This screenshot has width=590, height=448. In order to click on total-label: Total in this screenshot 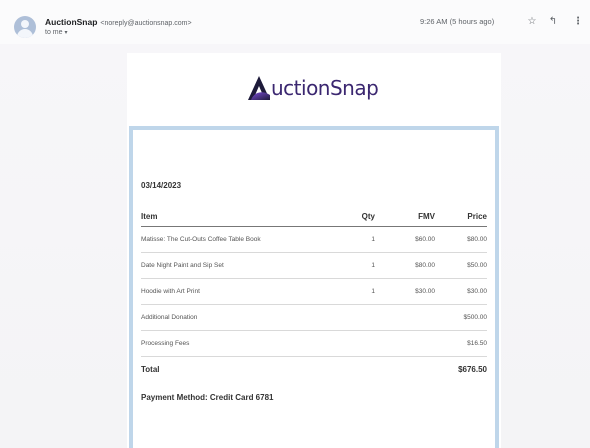, I will do `click(241, 368)`.